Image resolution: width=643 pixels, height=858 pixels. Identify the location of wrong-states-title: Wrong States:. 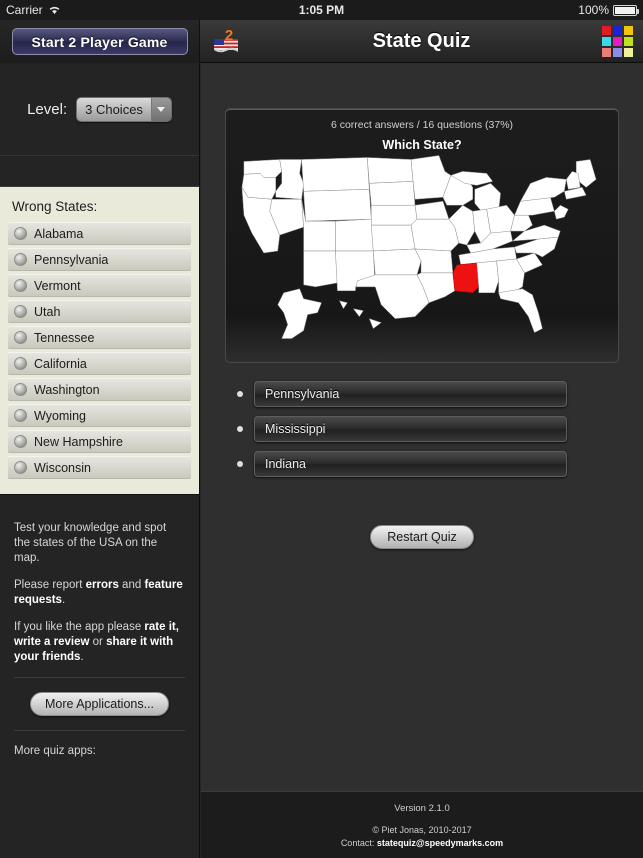
(55, 206).